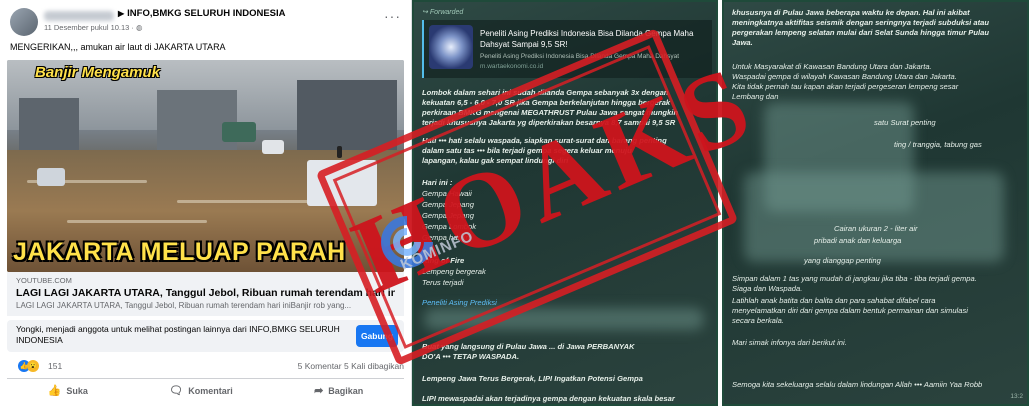 The height and width of the screenshot is (406, 1029). I want to click on share-label: Bagikan, so click(346, 390).